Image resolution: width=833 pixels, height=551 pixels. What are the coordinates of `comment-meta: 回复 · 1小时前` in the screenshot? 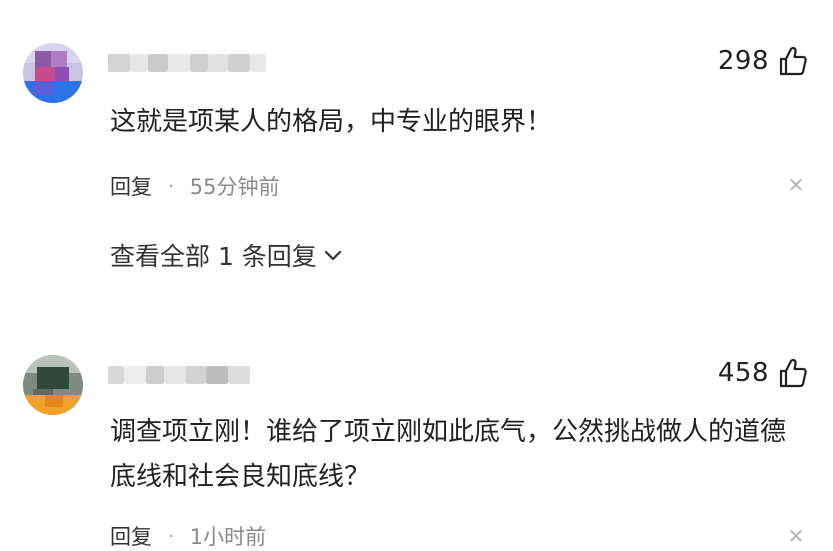 It's located at (188, 536).